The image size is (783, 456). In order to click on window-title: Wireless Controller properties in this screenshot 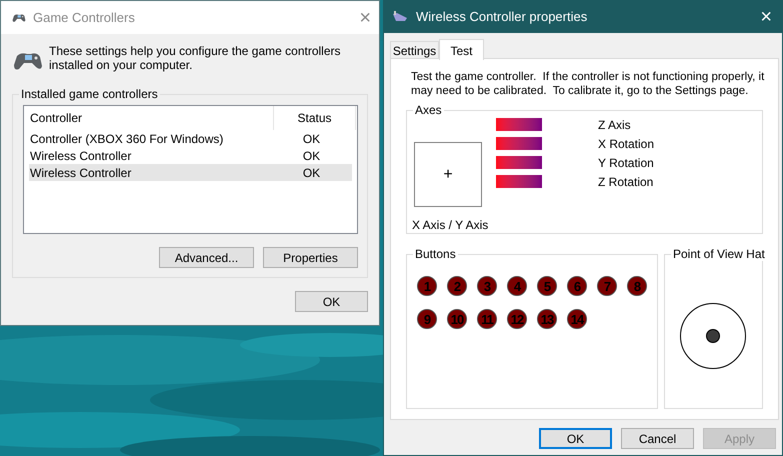, I will do `click(502, 17)`.